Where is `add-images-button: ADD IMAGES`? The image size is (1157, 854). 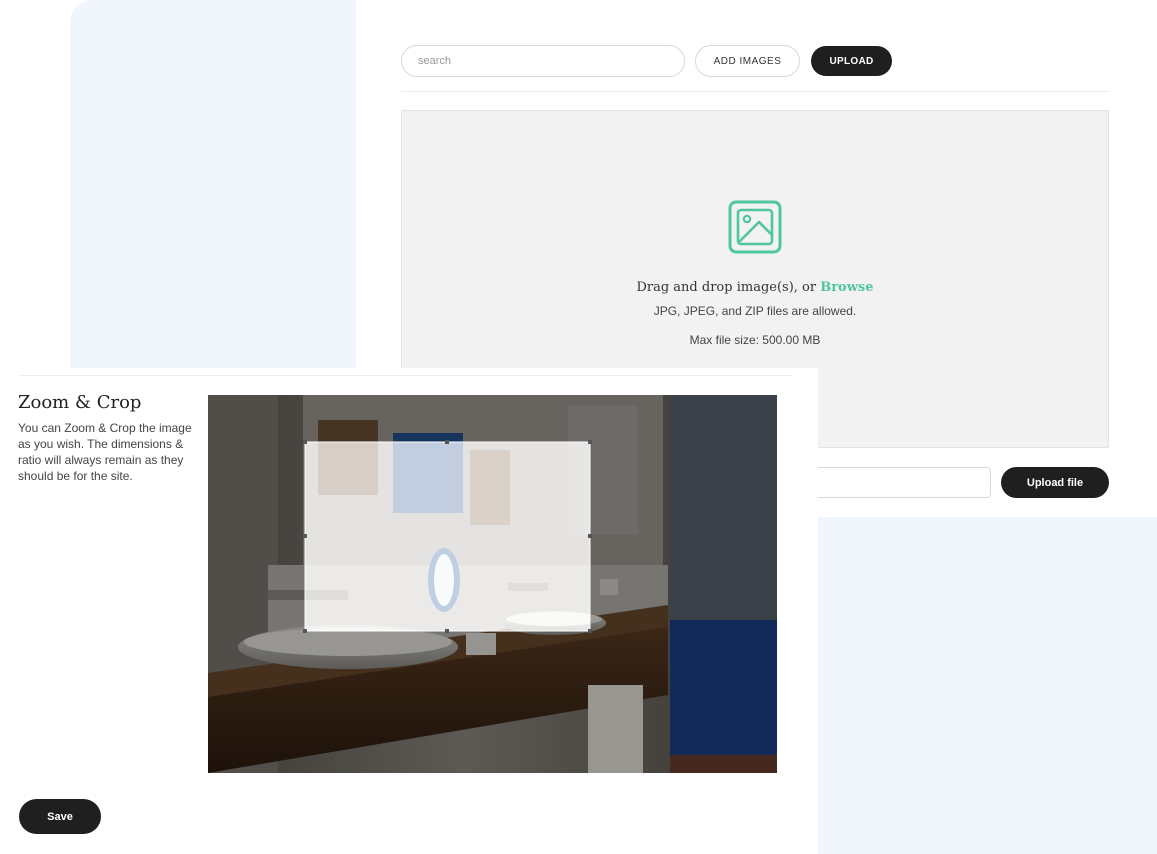
add-images-button: ADD IMAGES is located at coordinates (747, 61).